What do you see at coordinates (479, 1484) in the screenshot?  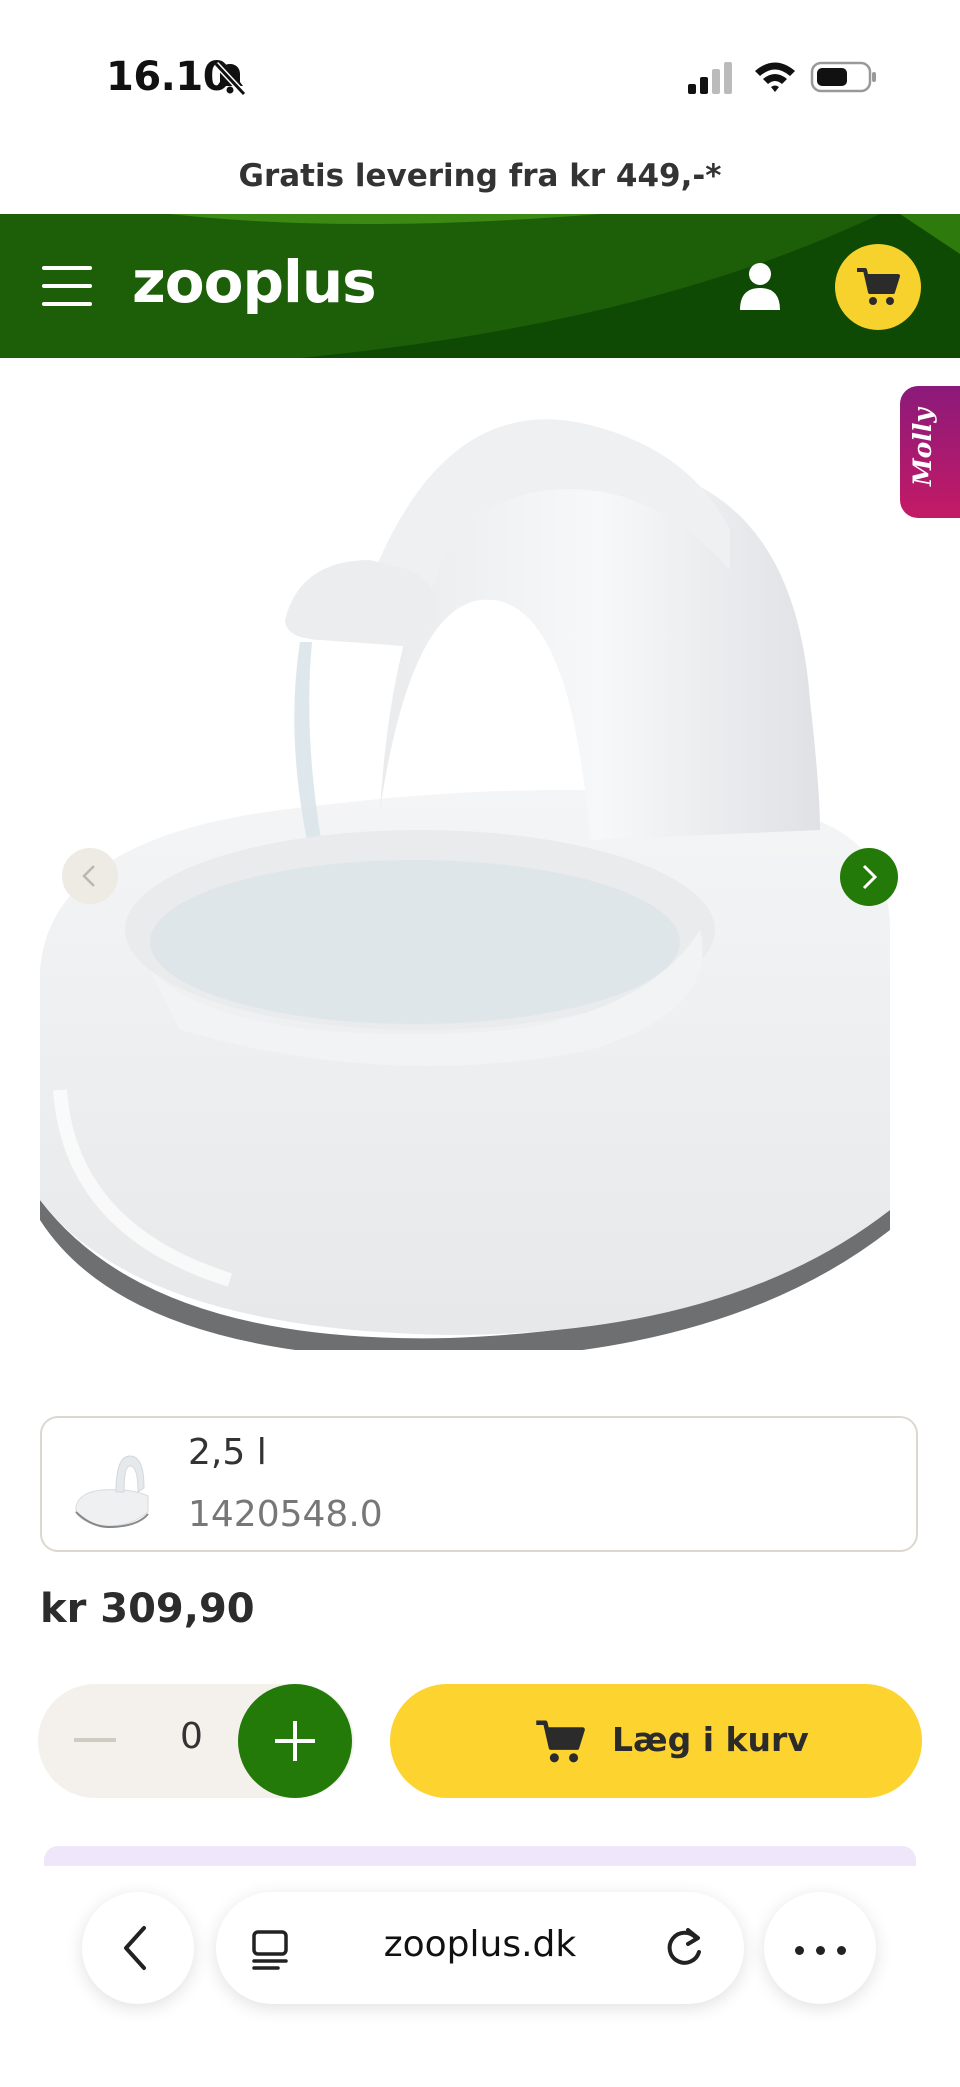 I see `variant-selector: 2,5 l 1420548.0` at bounding box center [479, 1484].